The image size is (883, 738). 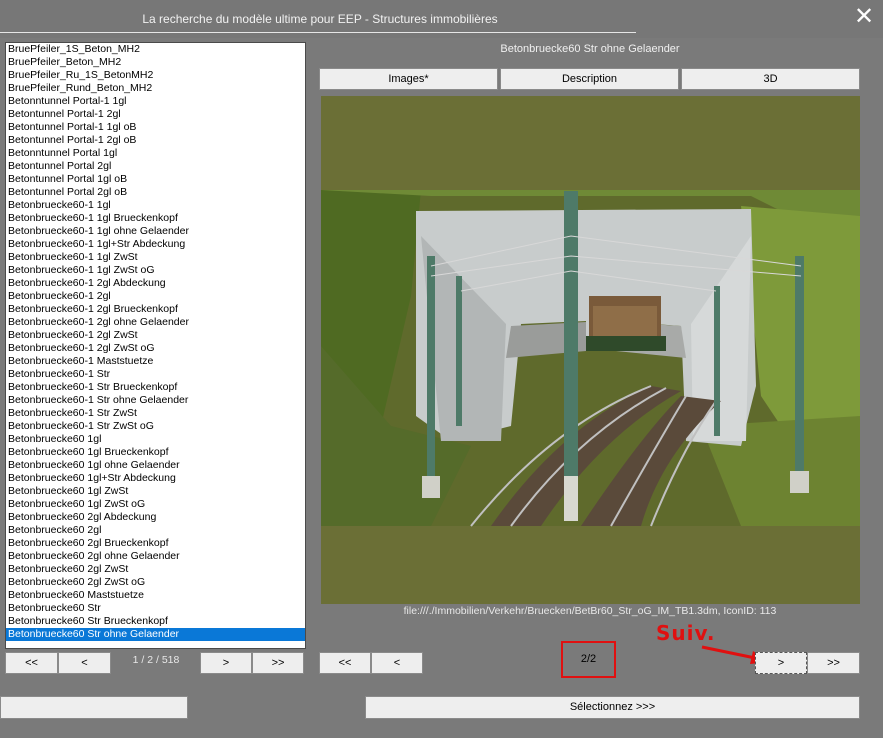 I want to click on tab-description: Description, so click(x=589, y=79).